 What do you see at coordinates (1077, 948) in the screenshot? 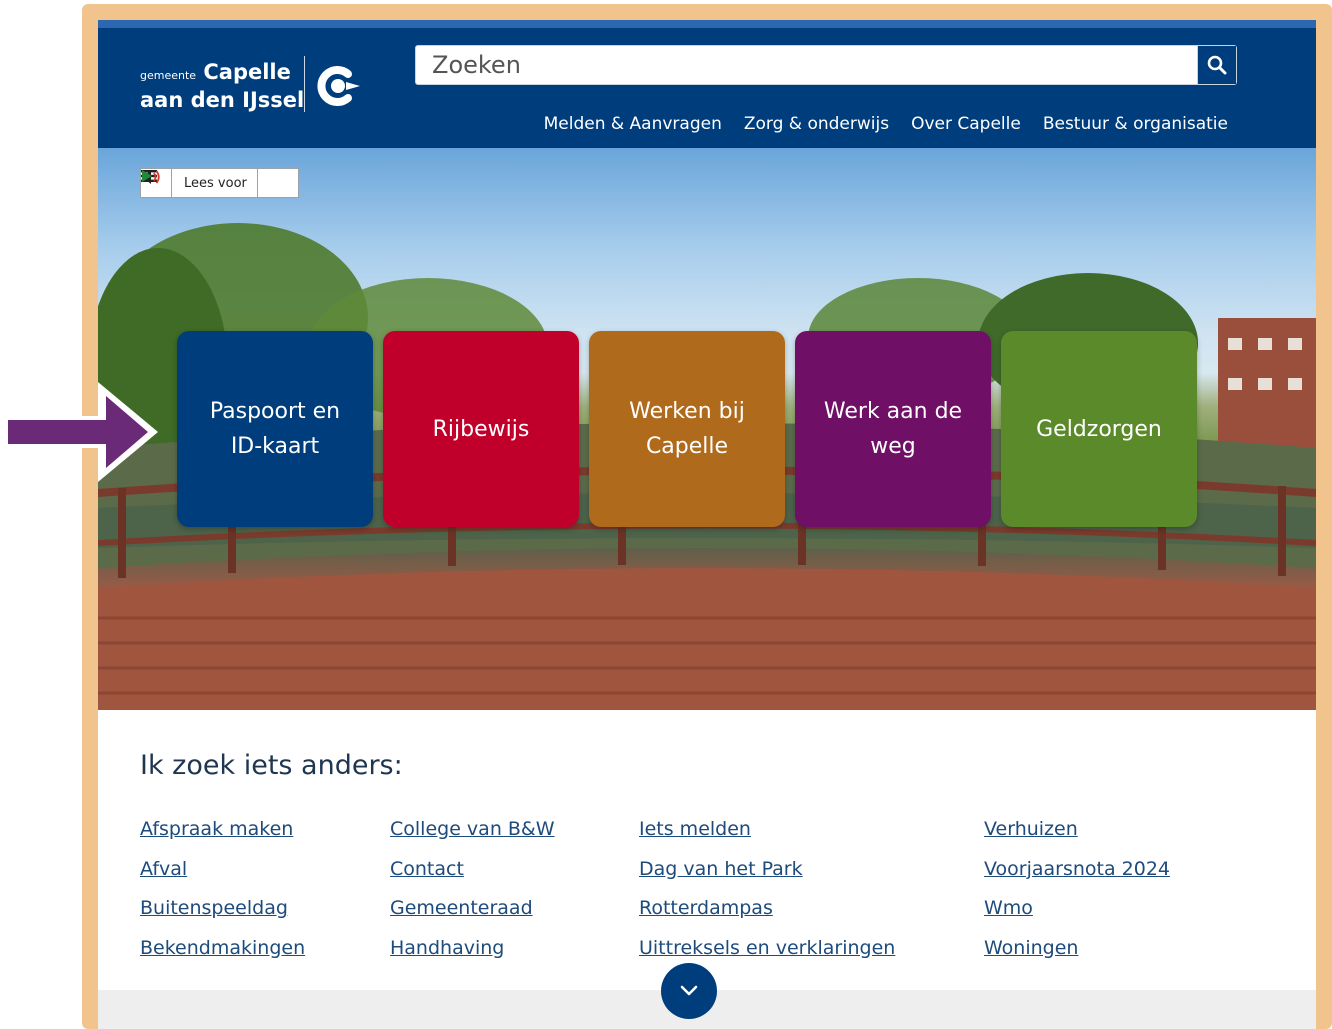
I see `link-woningen: Woningen` at bounding box center [1077, 948].